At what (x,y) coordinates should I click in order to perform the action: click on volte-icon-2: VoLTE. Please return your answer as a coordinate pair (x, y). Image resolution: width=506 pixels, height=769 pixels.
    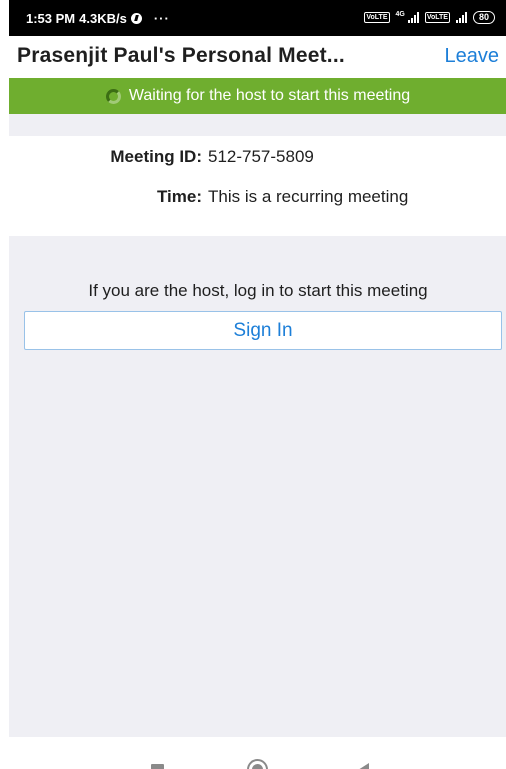
    Looking at the image, I should click on (437, 17).